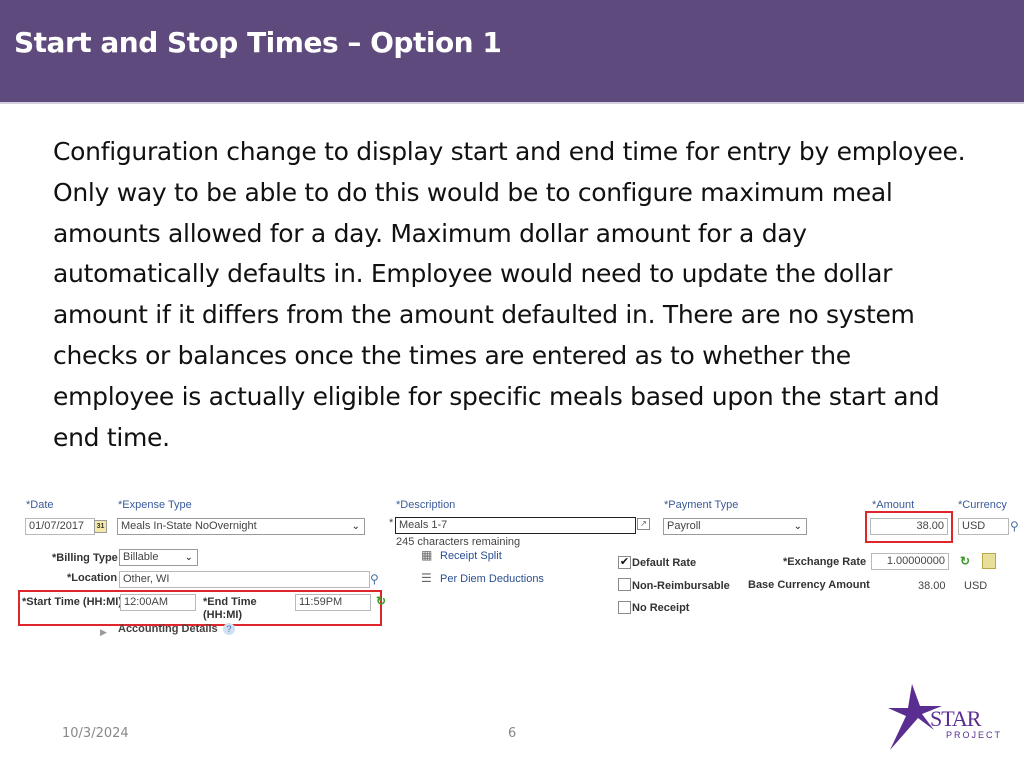 The image size is (1024, 768). What do you see at coordinates (684, 526) in the screenshot?
I see `payment-type-value: Payroll` at bounding box center [684, 526].